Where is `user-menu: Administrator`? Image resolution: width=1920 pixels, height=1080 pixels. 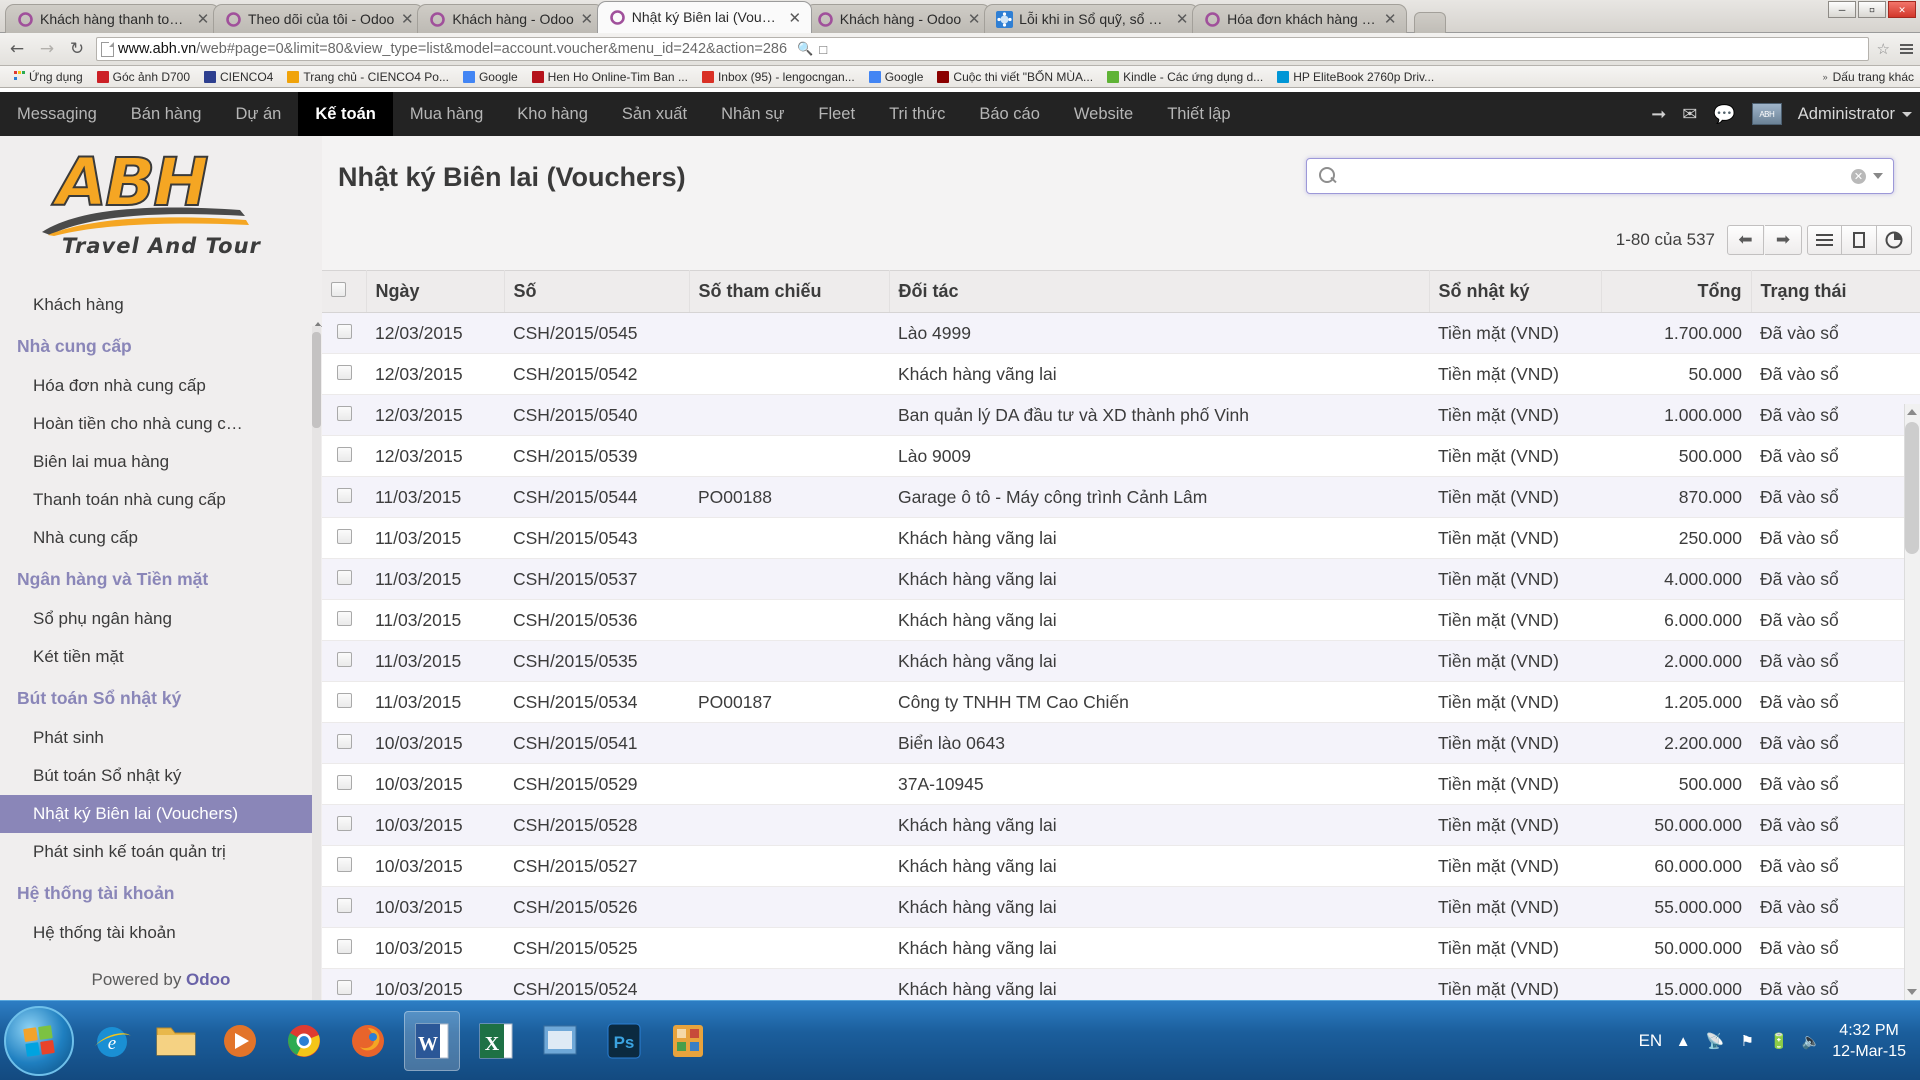
user-menu: Administrator is located at coordinates (1855, 114).